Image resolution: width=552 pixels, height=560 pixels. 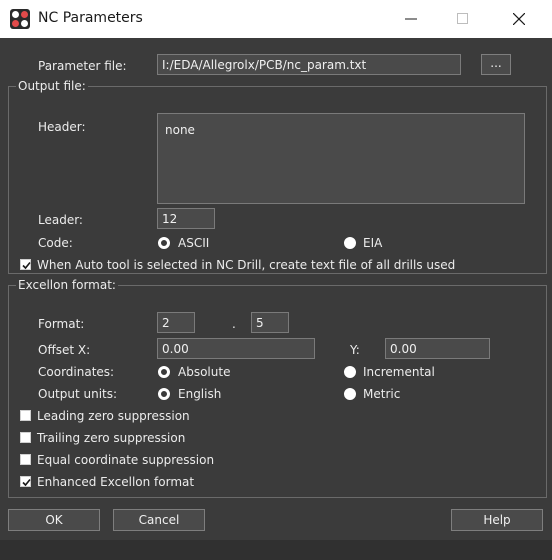 I want to click on offset-y-input: 0.00, so click(x=437, y=348).